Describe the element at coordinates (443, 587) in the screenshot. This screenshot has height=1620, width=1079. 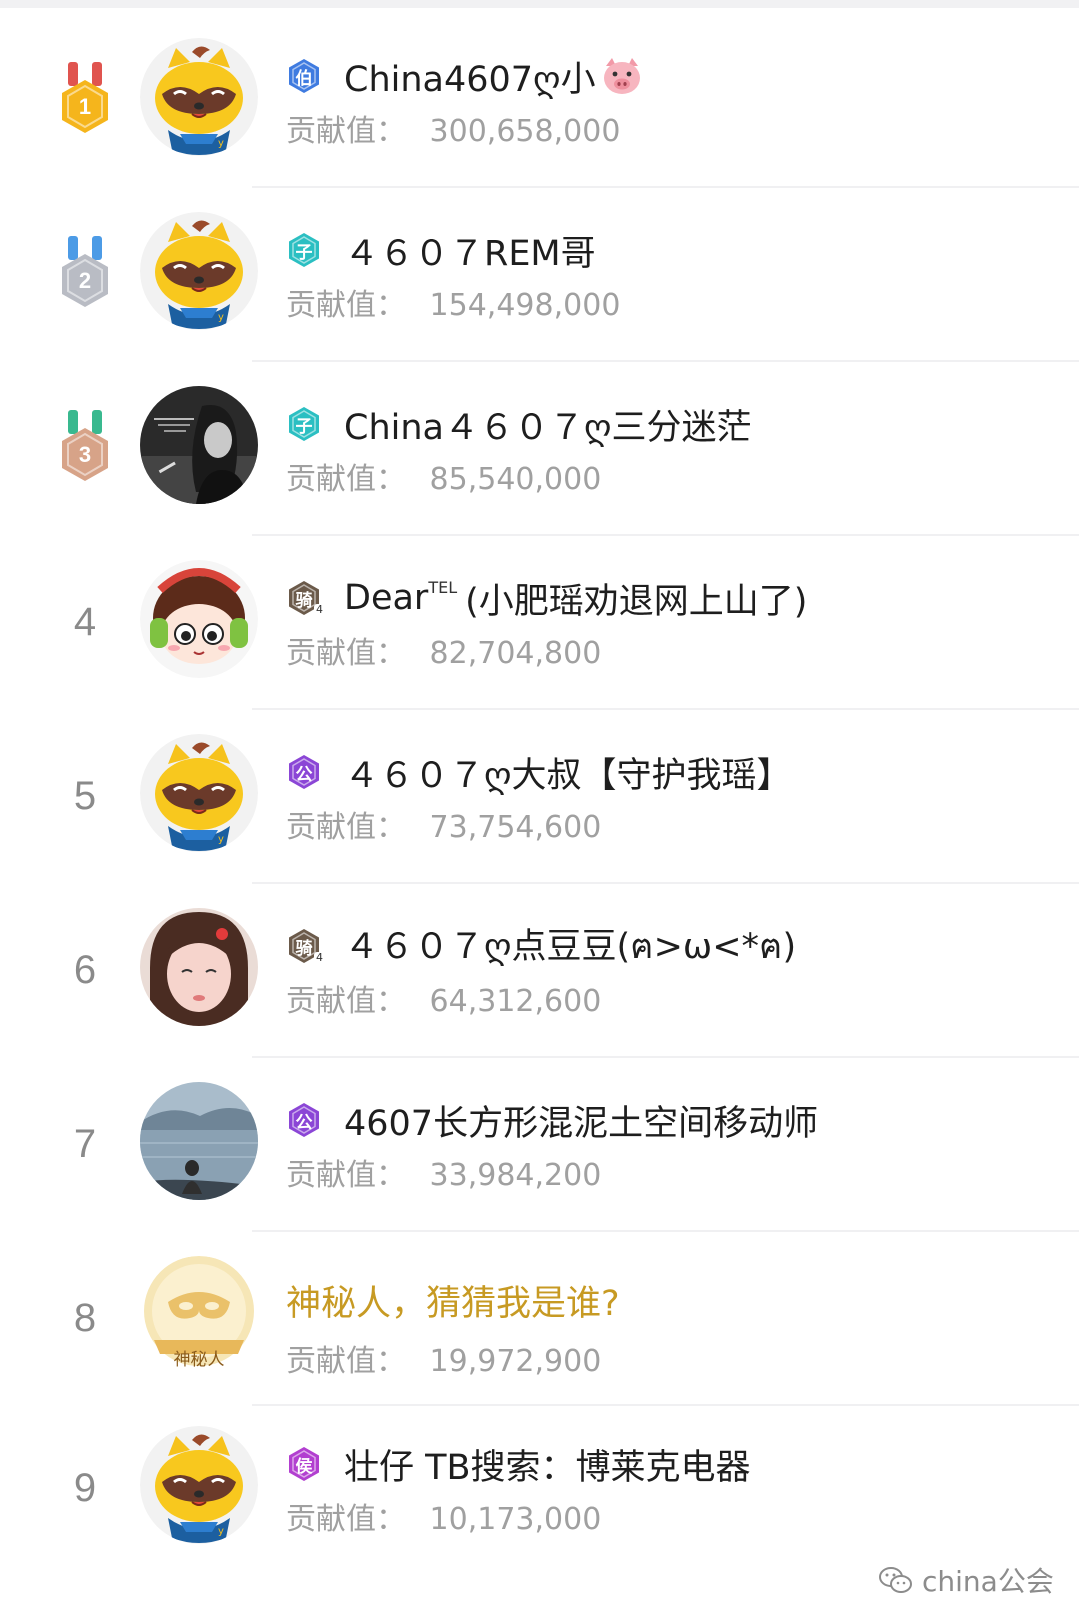
I see `user-name-superscript: TEL` at that location.